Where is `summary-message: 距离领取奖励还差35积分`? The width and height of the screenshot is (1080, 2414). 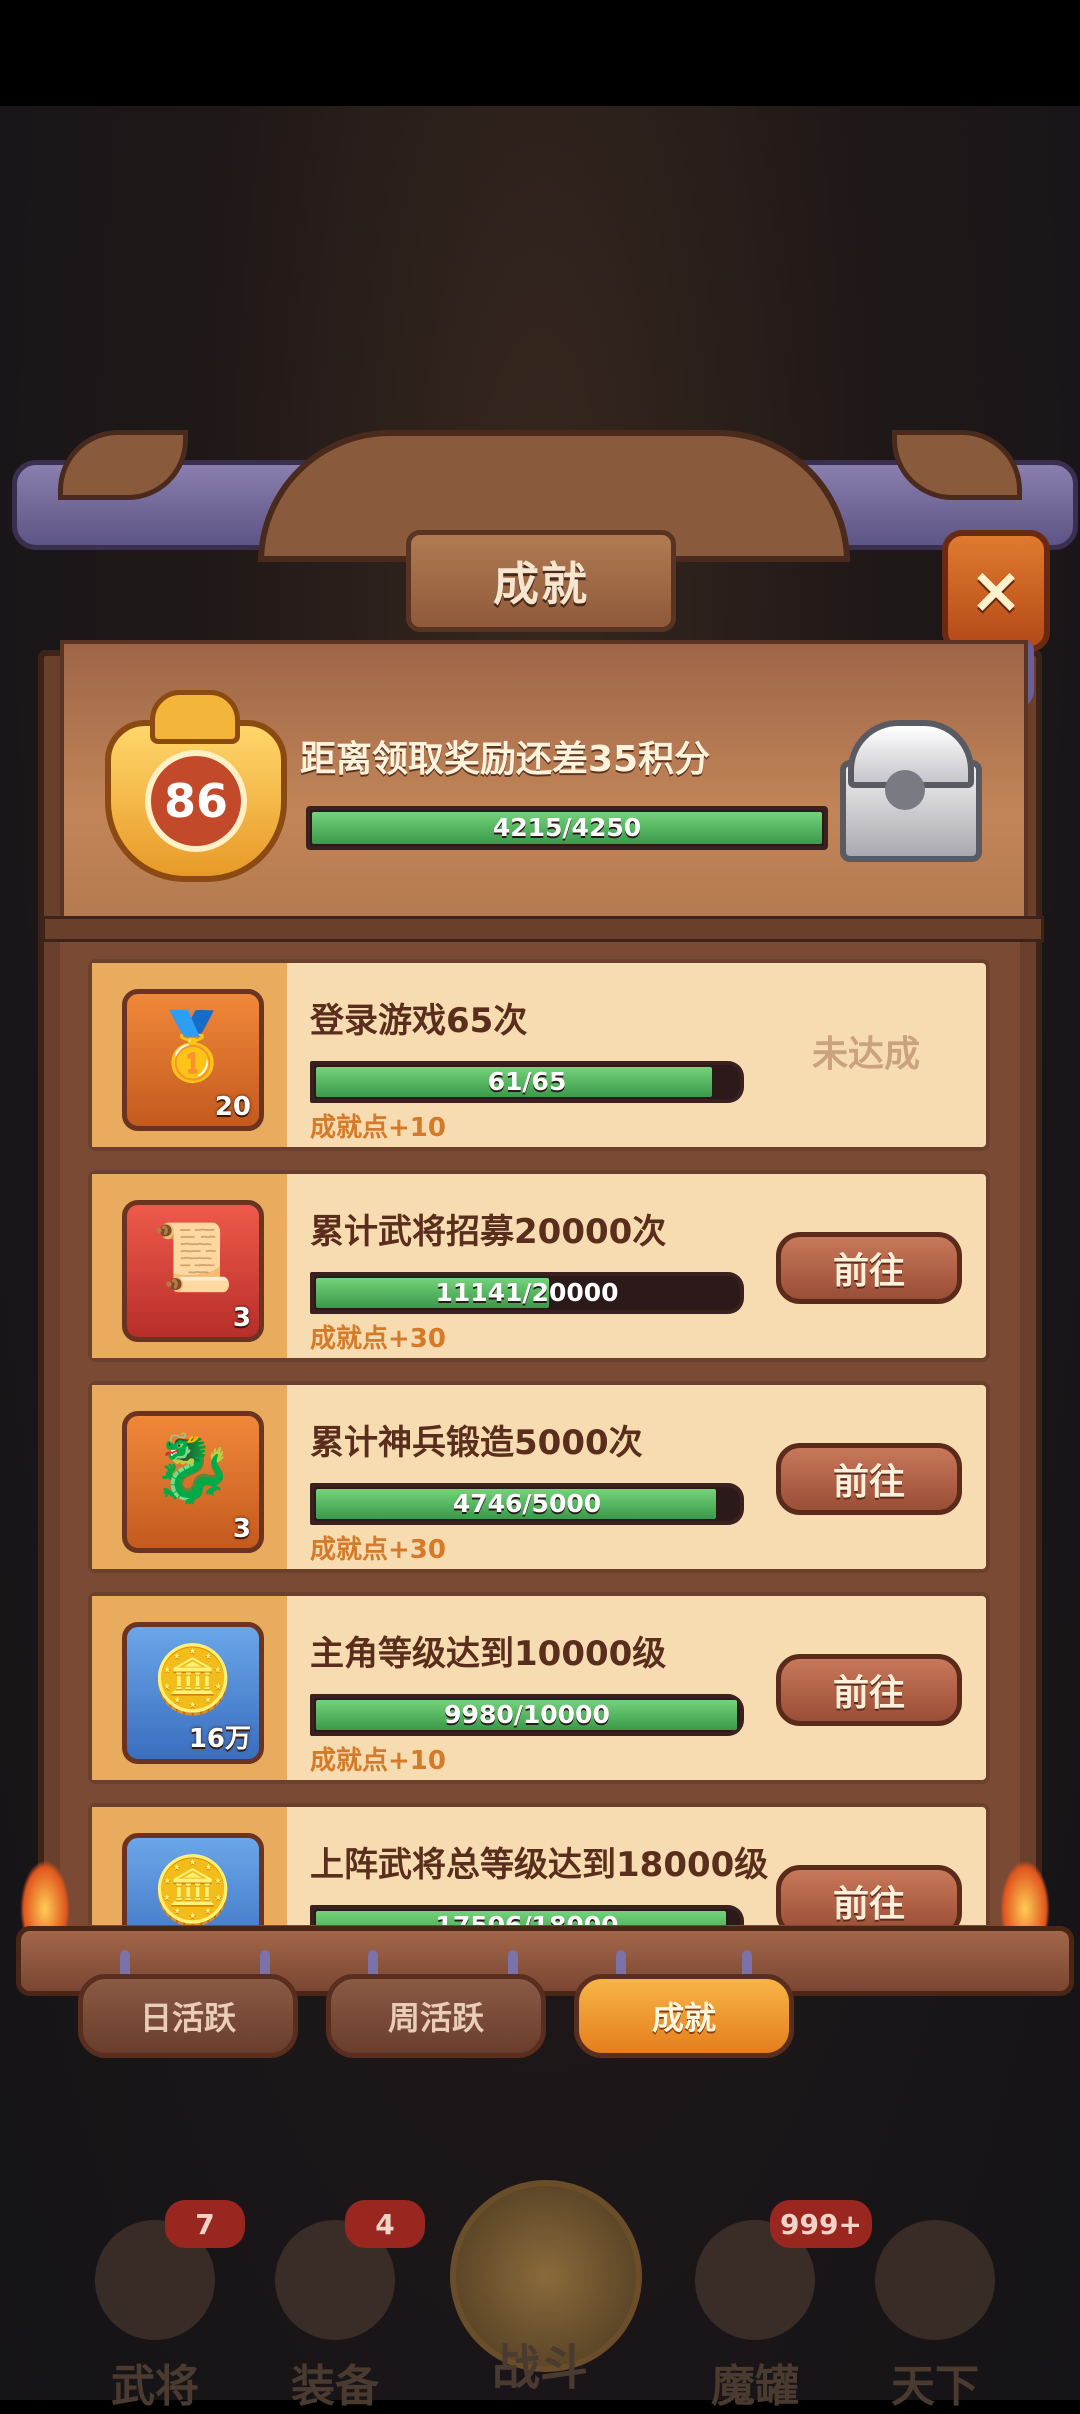
summary-message: 距离领取奖励还差35积分 is located at coordinates (505, 759).